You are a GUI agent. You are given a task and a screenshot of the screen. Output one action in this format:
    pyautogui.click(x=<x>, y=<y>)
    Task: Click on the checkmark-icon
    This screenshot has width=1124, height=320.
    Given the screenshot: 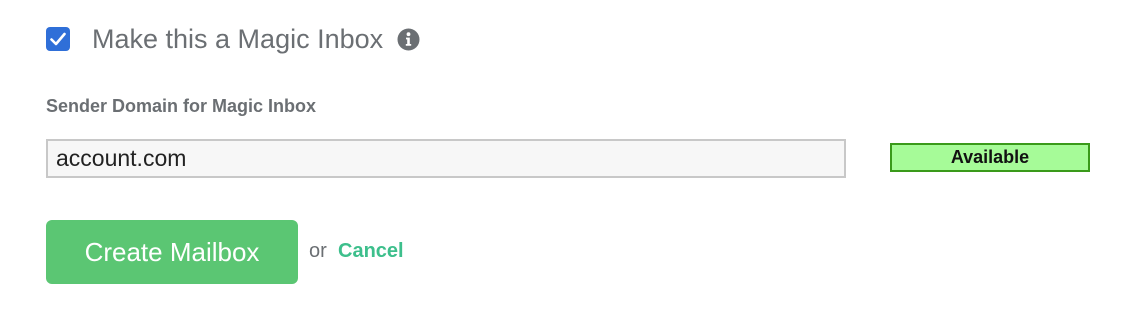 What is the action you would take?
    pyautogui.click(x=58, y=39)
    